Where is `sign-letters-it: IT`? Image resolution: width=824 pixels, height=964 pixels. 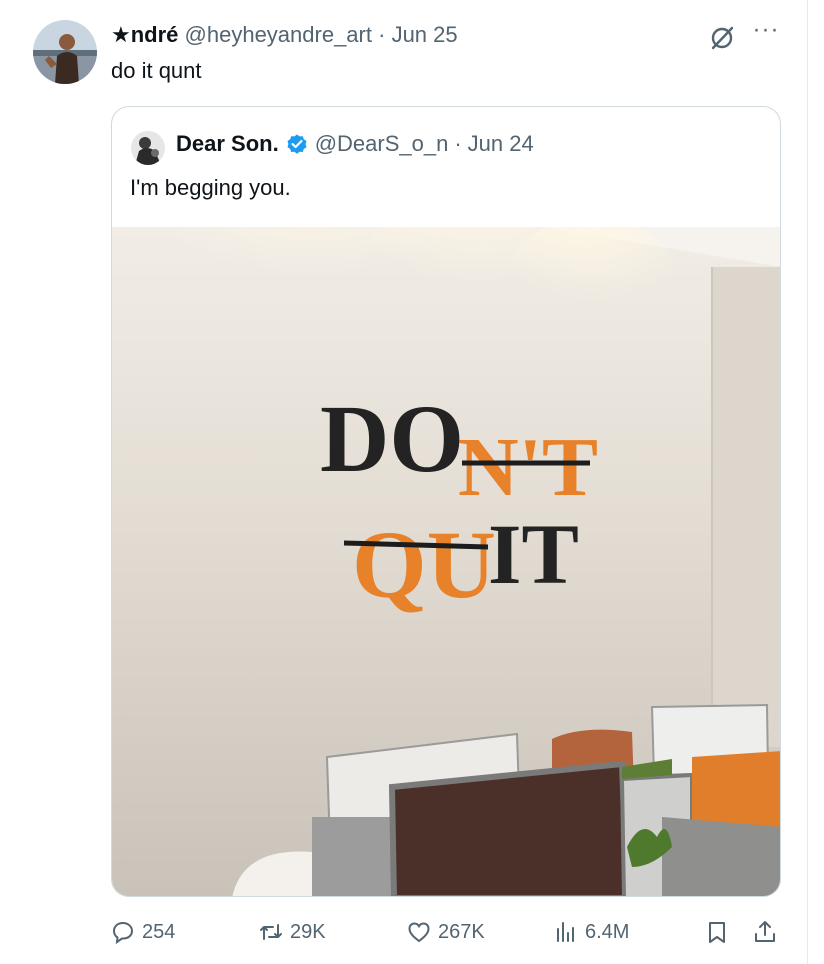 sign-letters-it: IT is located at coordinates (533, 554).